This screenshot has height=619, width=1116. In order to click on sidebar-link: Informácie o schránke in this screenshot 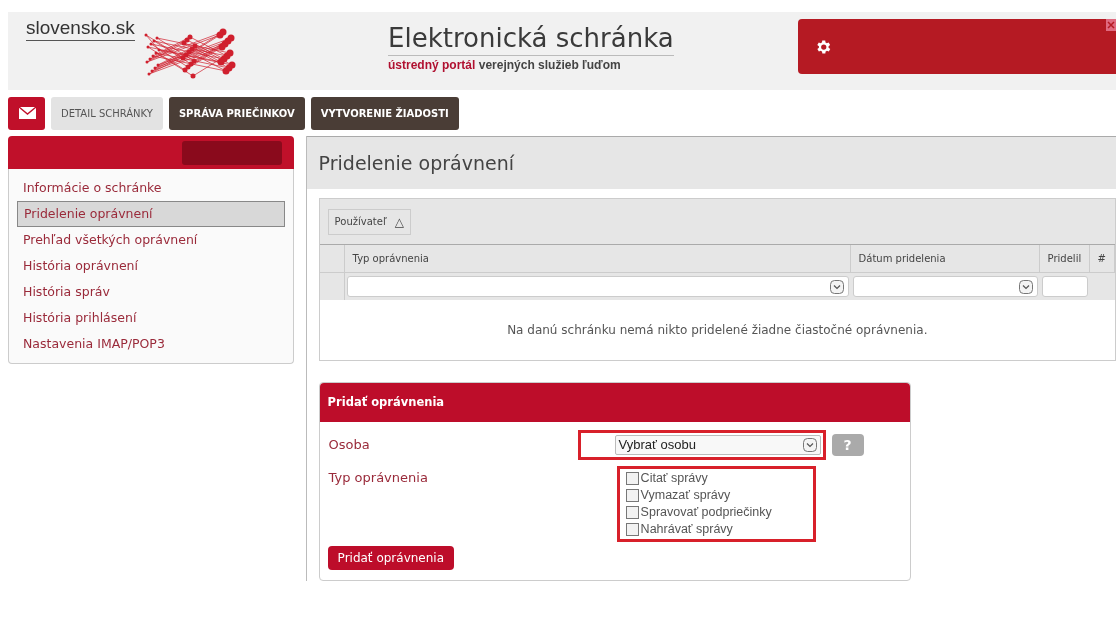, I will do `click(151, 188)`.